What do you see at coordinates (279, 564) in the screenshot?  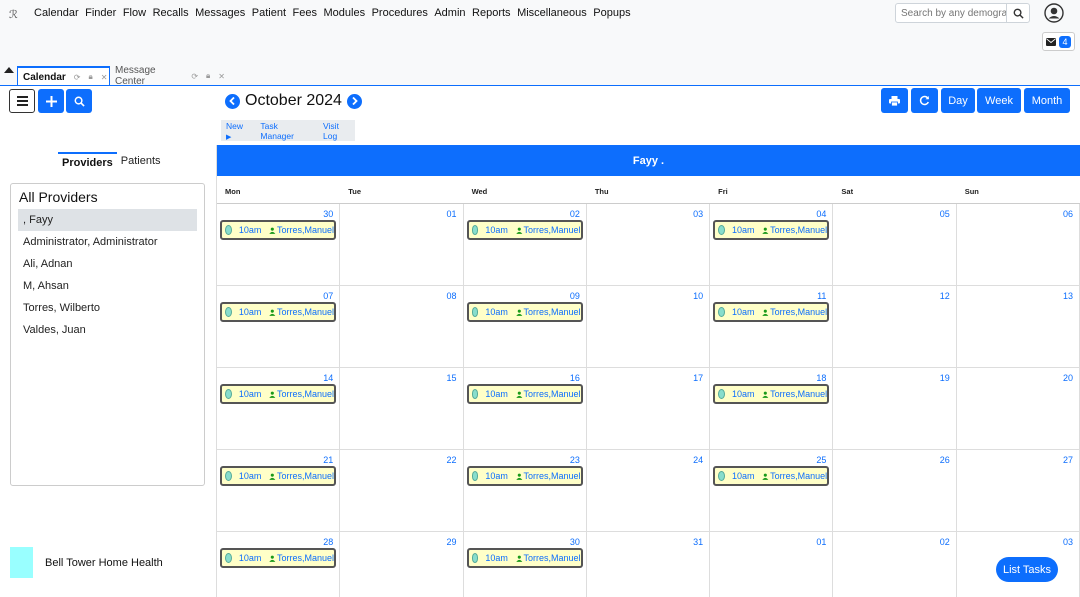 I see `calendar-day-cell: 28 10am Torres,Manuel` at bounding box center [279, 564].